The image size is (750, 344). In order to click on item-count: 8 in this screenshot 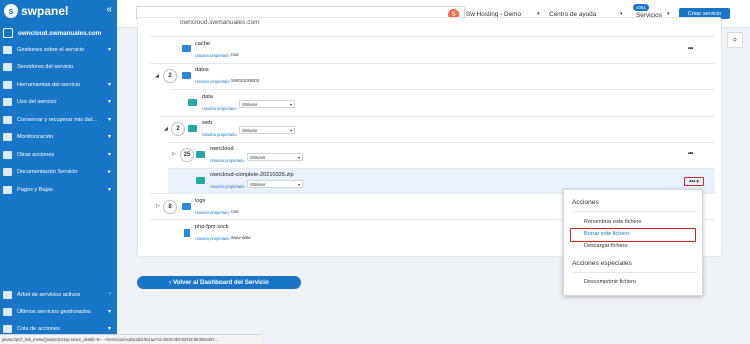, I will do `click(170, 207)`.